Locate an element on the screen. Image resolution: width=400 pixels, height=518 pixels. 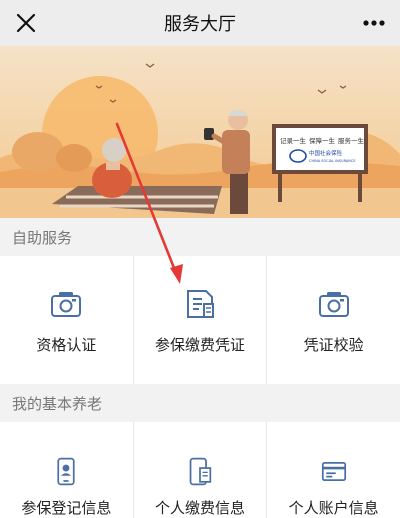
insurance-payment-voucher-button: 参保缴费凭证 is located at coordinates (201, 320).